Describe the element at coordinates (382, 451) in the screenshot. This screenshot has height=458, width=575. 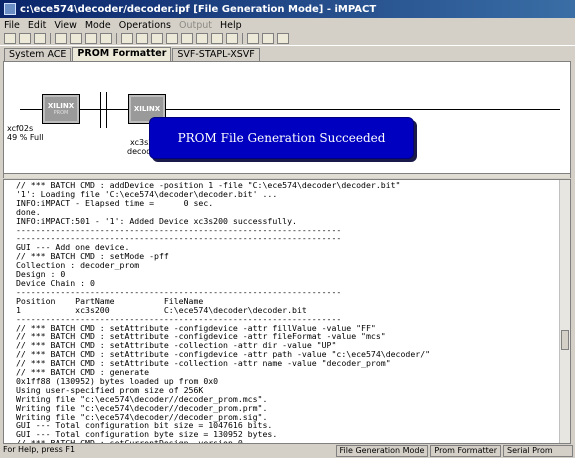
I see `status-mode: File Generation Mode` at that location.